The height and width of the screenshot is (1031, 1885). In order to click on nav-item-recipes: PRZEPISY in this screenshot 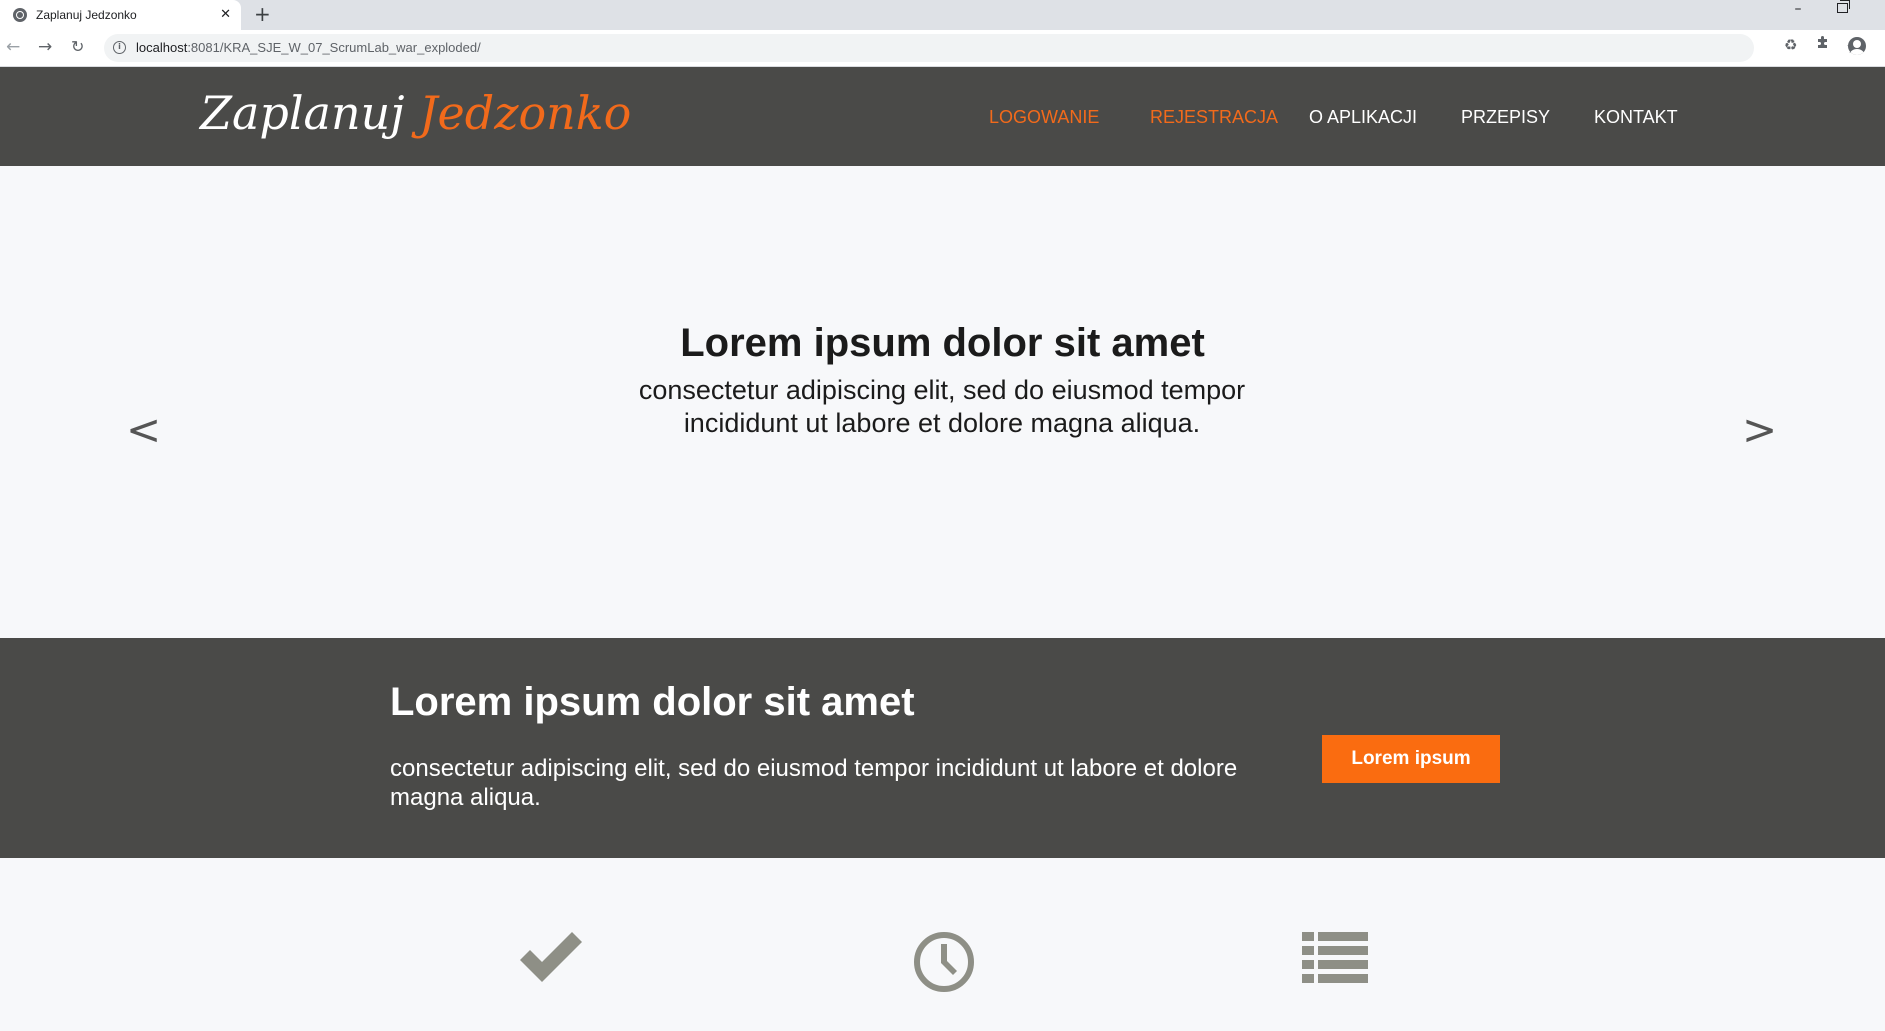, I will do `click(1505, 117)`.